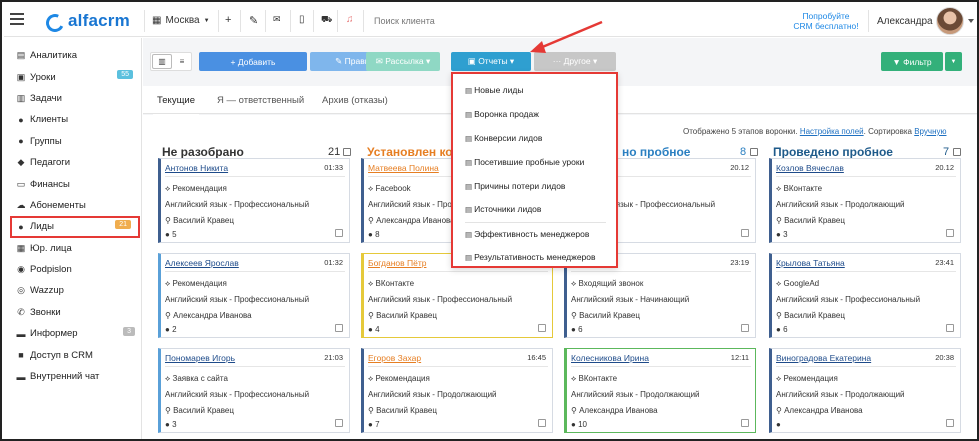 This screenshot has height=441, width=979. Describe the element at coordinates (930, 131) in the screenshot. I see `sort-manual-link: Вручную` at that location.